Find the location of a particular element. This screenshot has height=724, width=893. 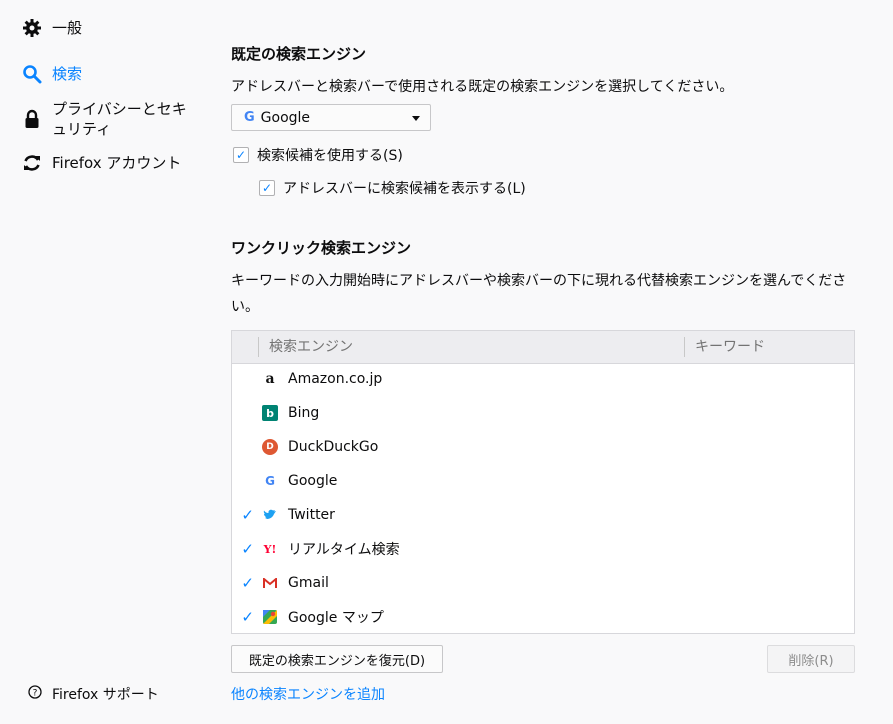

twitter-icon is located at coordinates (270, 515).